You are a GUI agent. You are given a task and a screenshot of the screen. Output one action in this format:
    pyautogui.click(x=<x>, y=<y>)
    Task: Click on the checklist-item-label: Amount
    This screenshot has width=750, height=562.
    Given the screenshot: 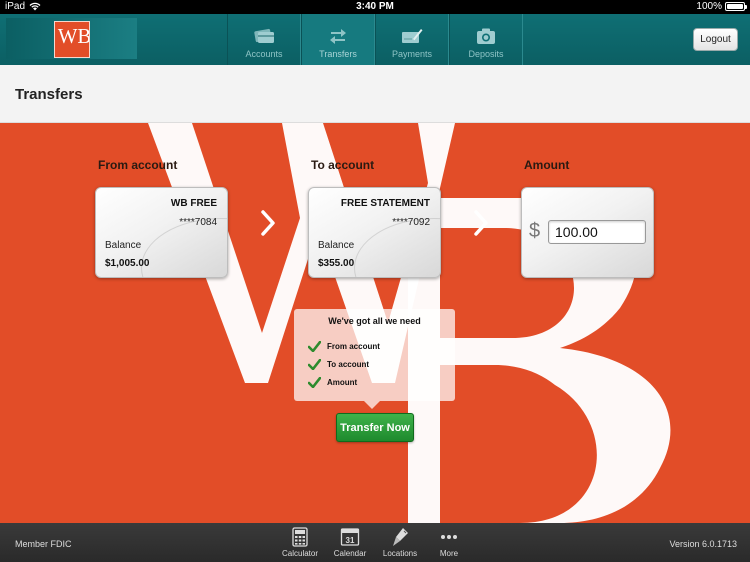 What is the action you would take?
    pyautogui.click(x=342, y=382)
    